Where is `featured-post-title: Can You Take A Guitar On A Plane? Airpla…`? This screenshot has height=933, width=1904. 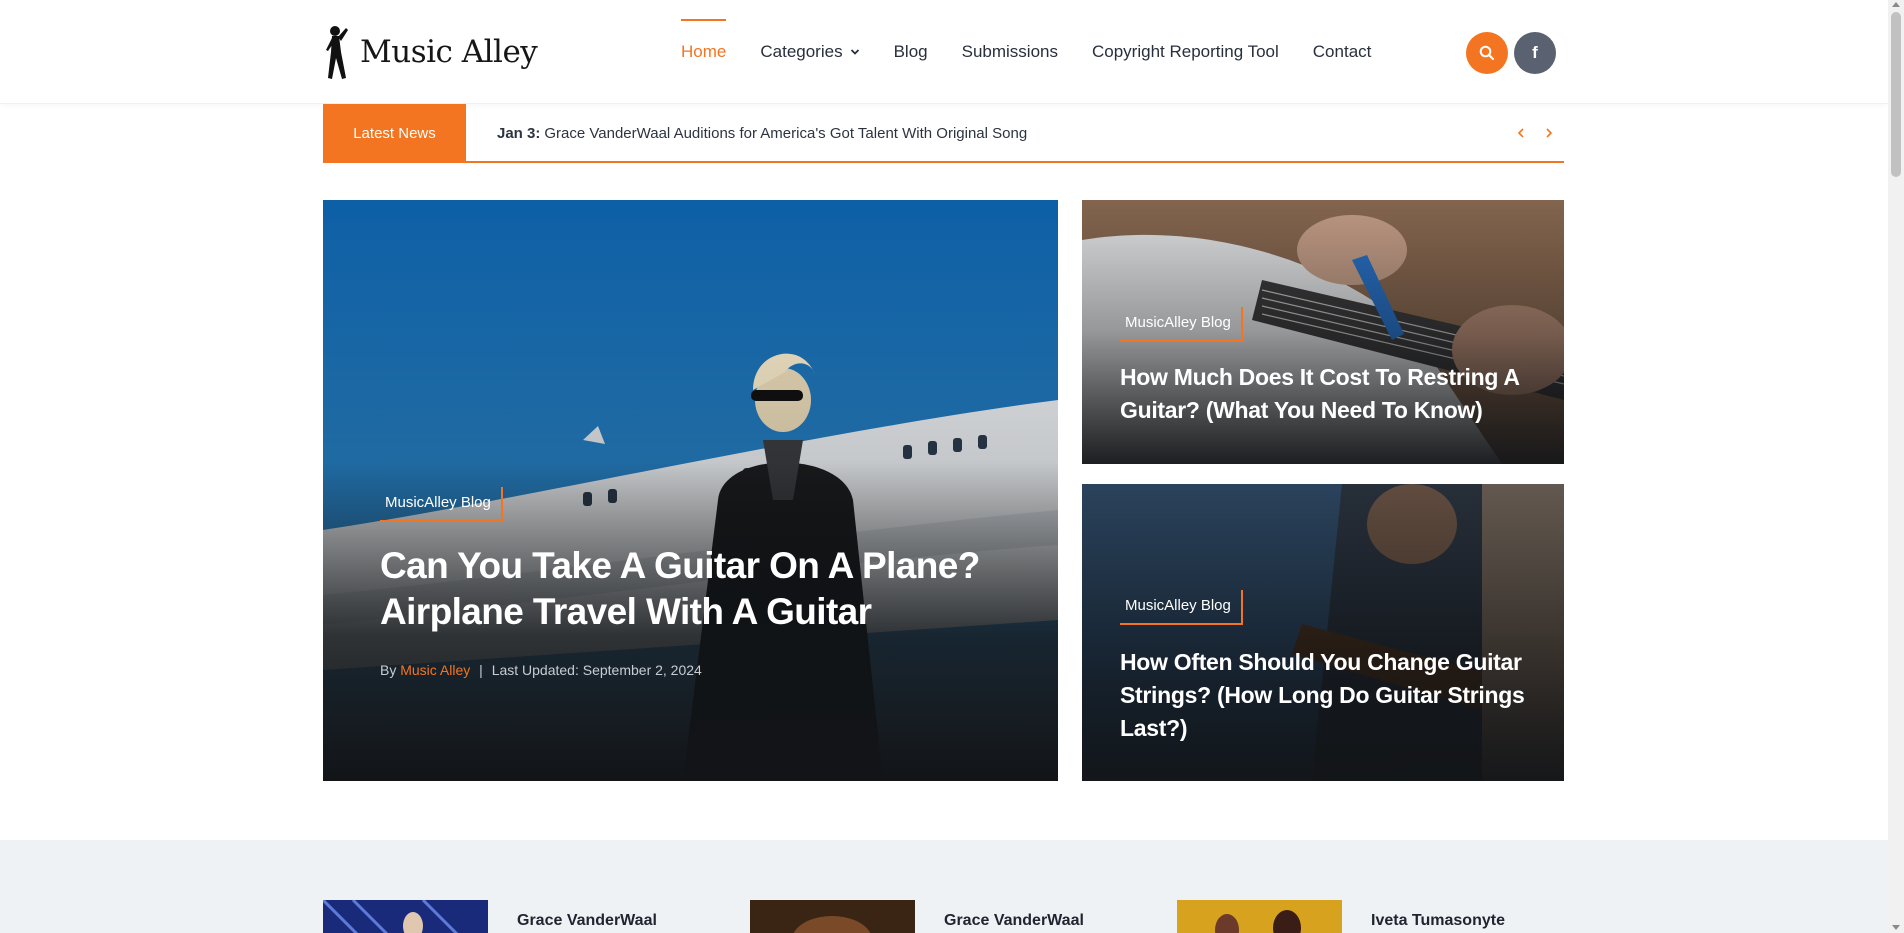 featured-post-title: Can You Take A Guitar On A Plane? Airpla… is located at coordinates (700, 589).